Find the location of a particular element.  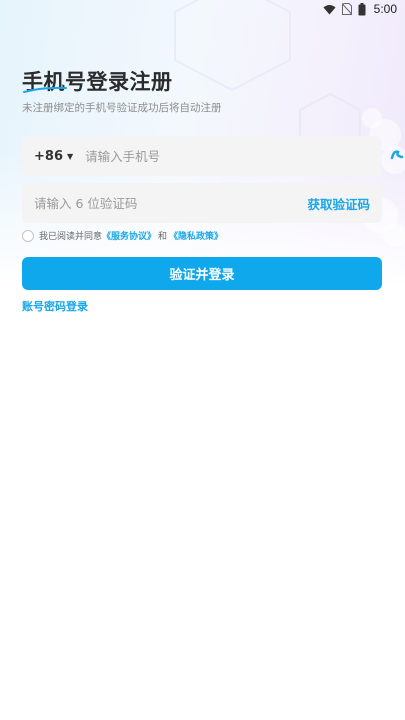

get-code-button: 获取验证码 is located at coordinates (338, 203).